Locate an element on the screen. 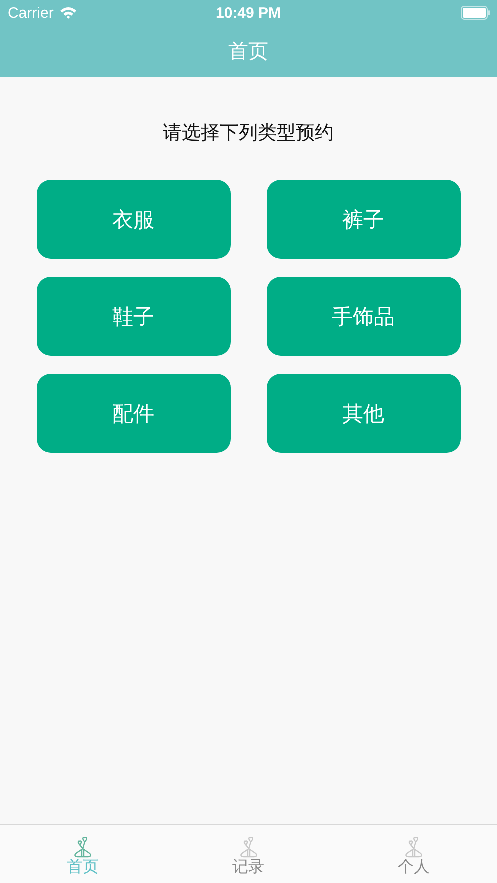 This screenshot has width=497, height=883. page-title: 首页 is located at coordinates (248, 51).